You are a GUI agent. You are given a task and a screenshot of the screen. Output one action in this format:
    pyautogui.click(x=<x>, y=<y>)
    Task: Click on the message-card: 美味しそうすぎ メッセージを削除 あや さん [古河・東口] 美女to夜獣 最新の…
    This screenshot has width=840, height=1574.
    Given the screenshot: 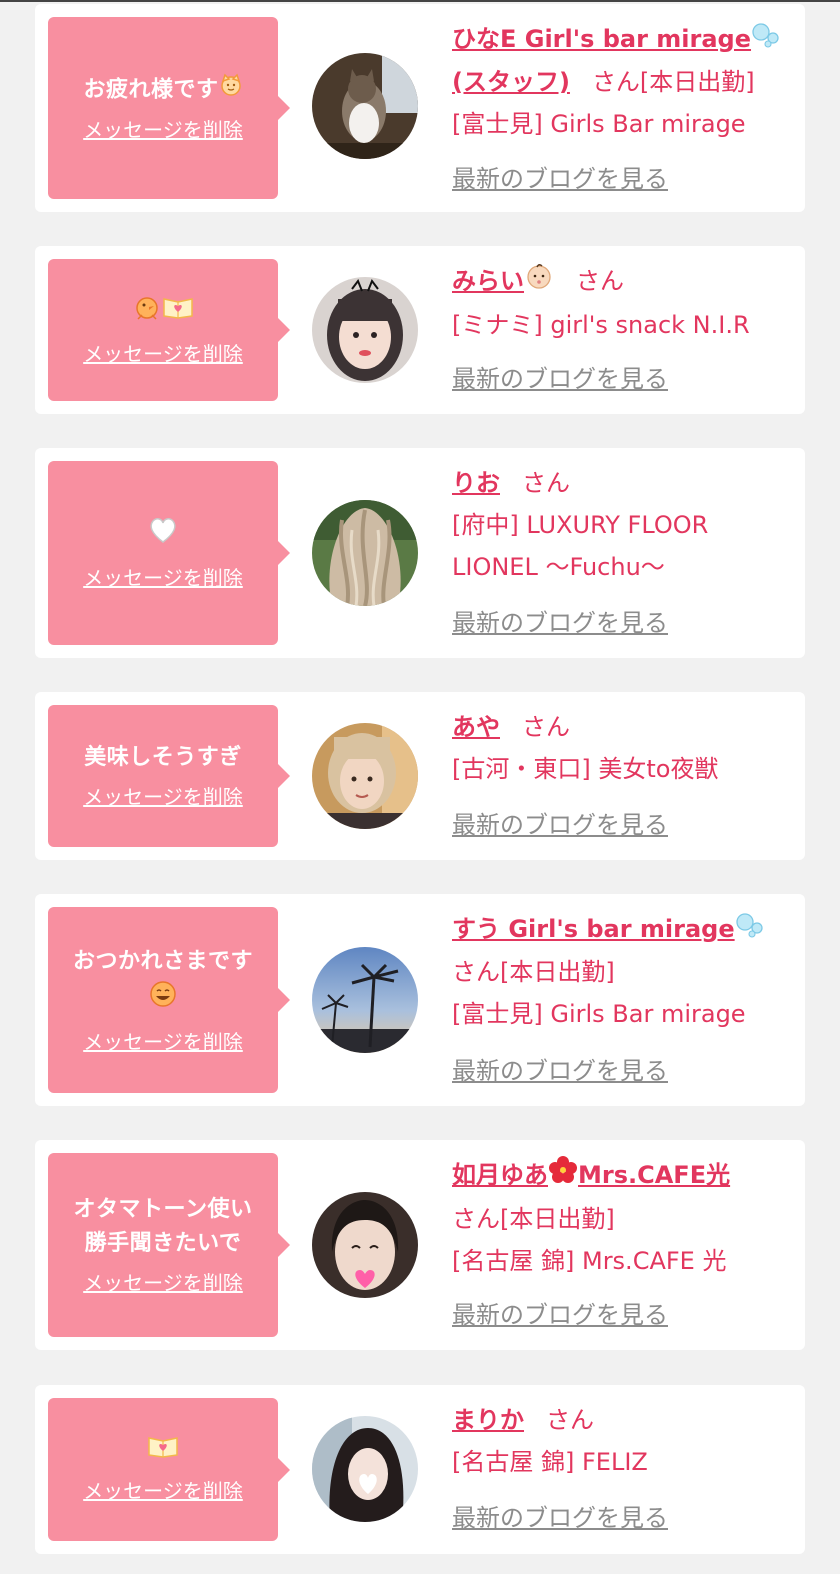 What is the action you would take?
    pyautogui.click(x=420, y=776)
    